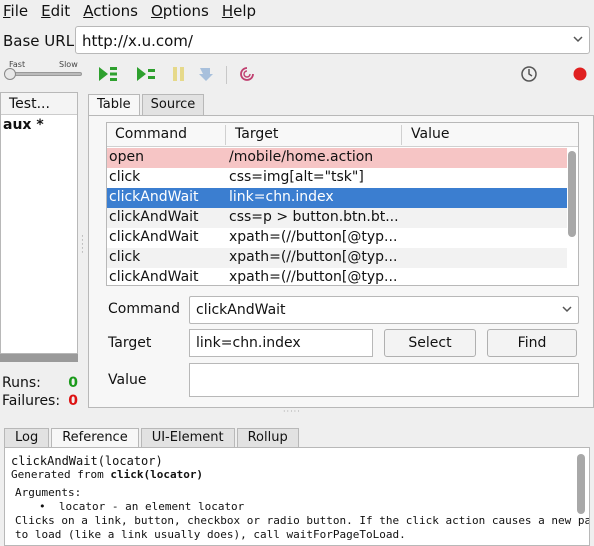  I want to click on tab-log: Log, so click(27, 437).